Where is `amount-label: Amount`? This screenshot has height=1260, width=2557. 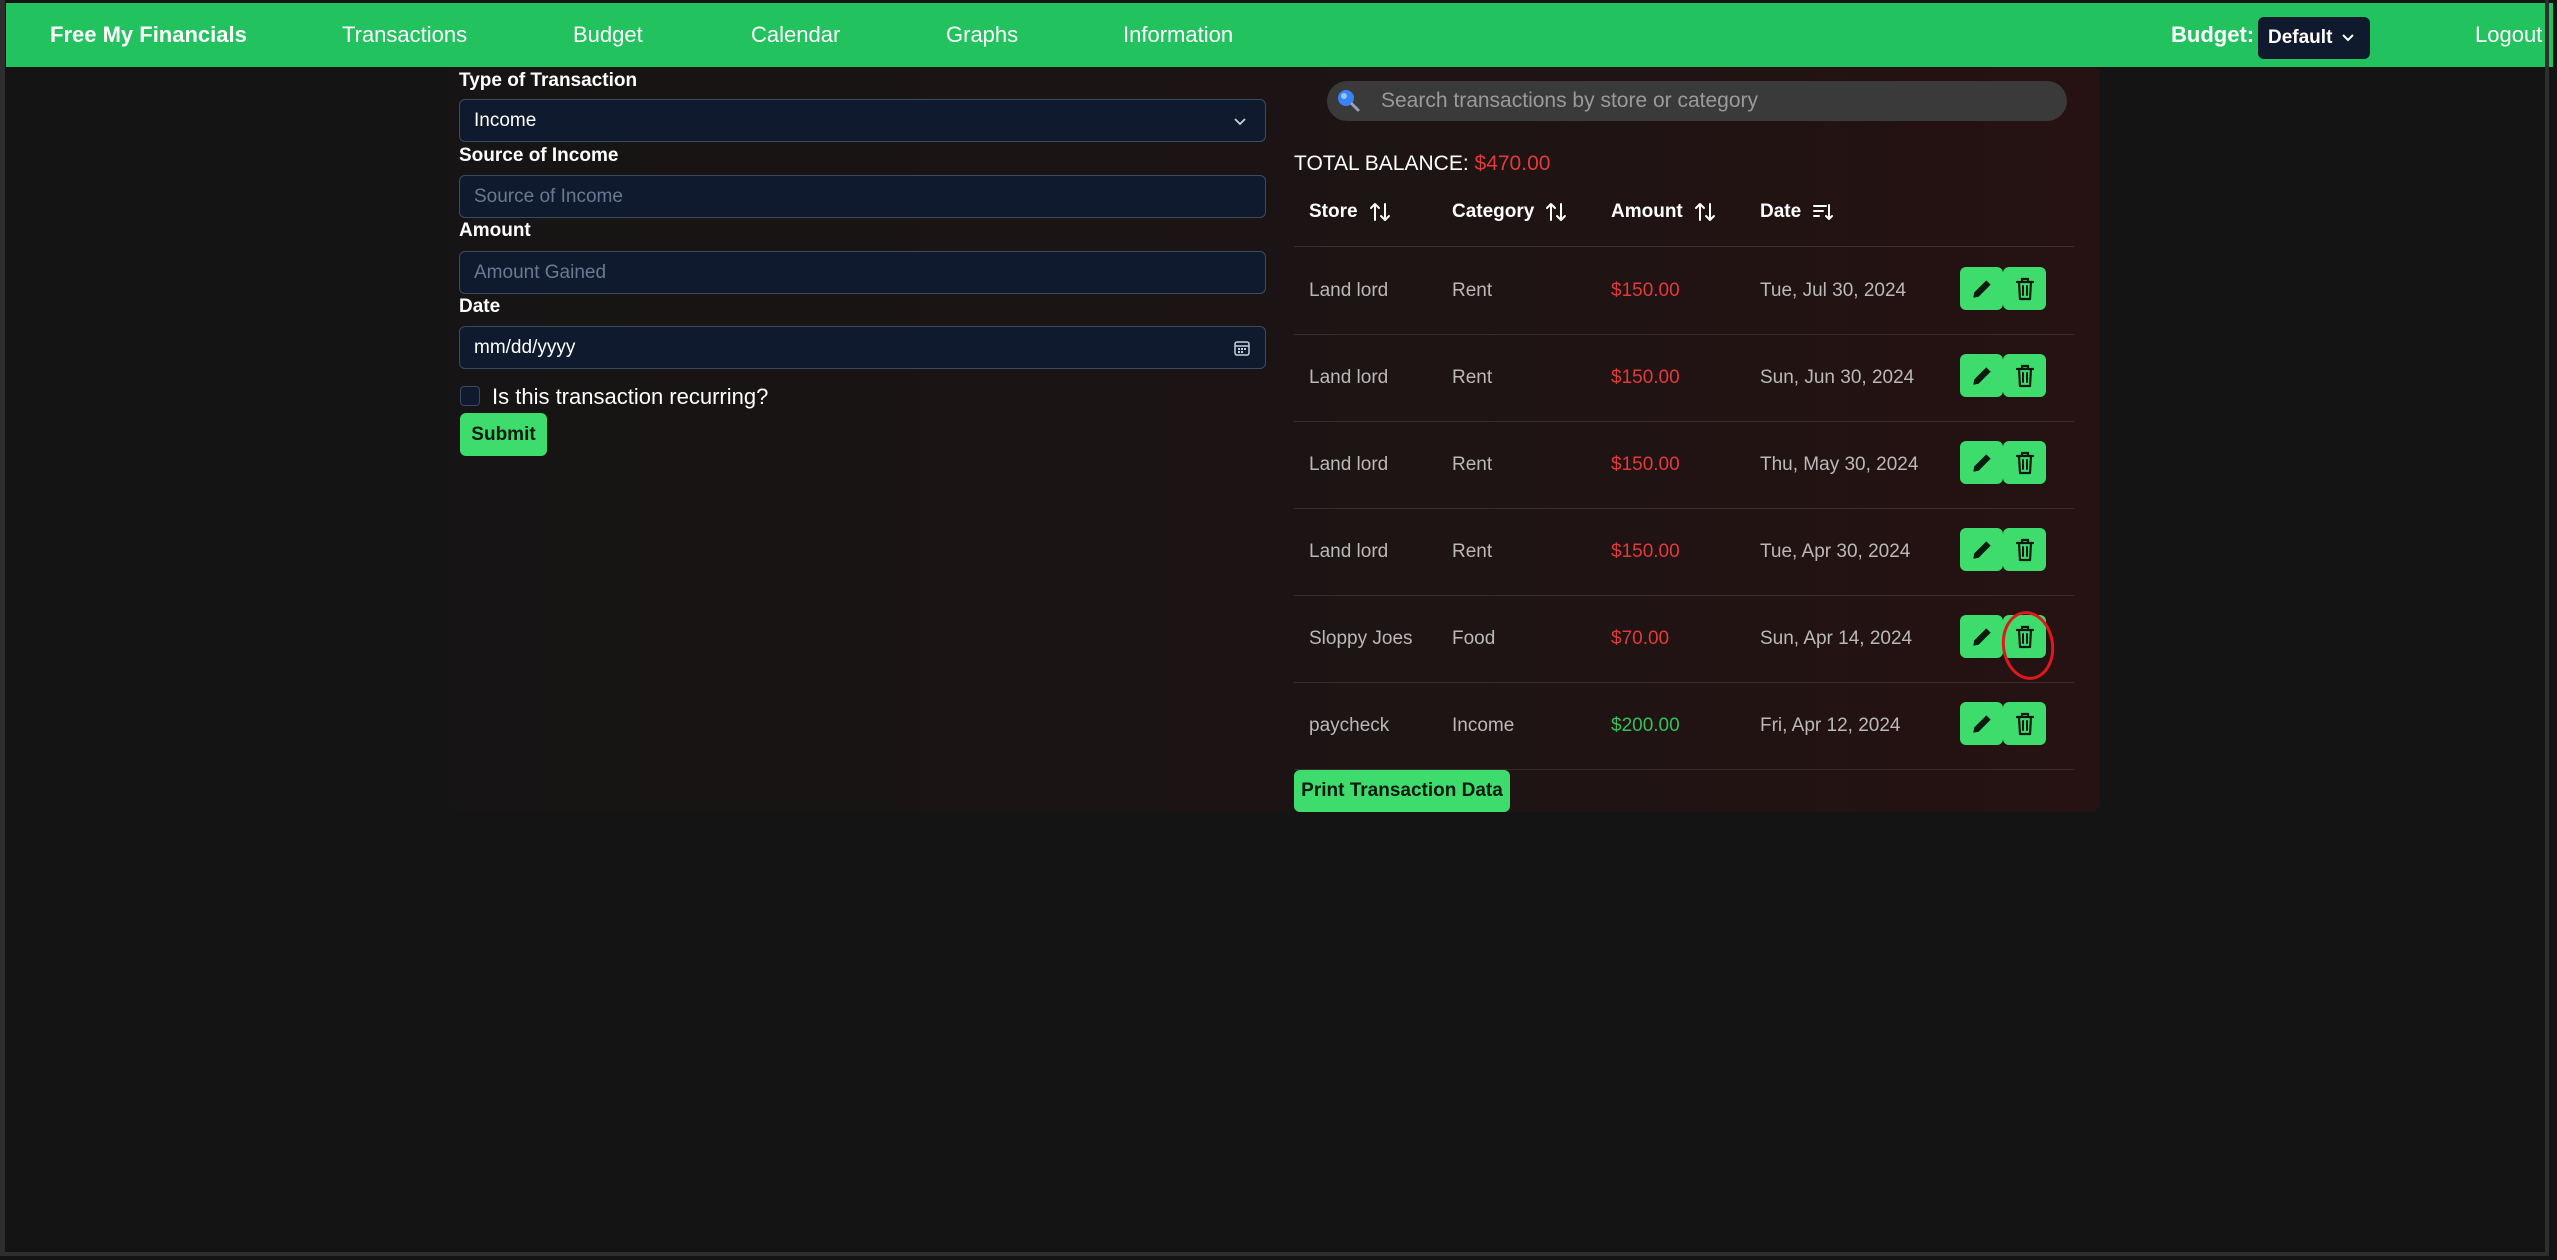 amount-label: Amount is located at coordinates (495, 230).